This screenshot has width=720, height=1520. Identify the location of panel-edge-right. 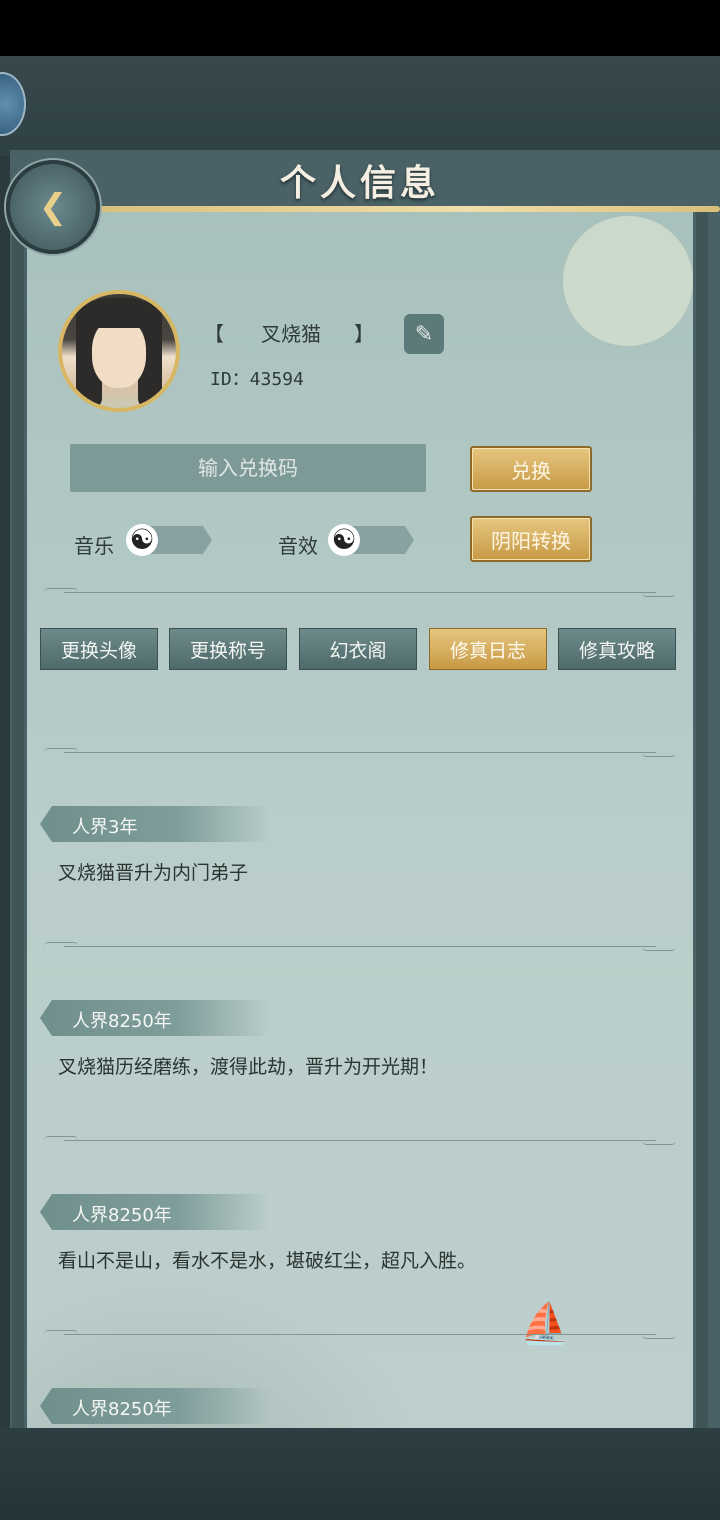
(702, 820).